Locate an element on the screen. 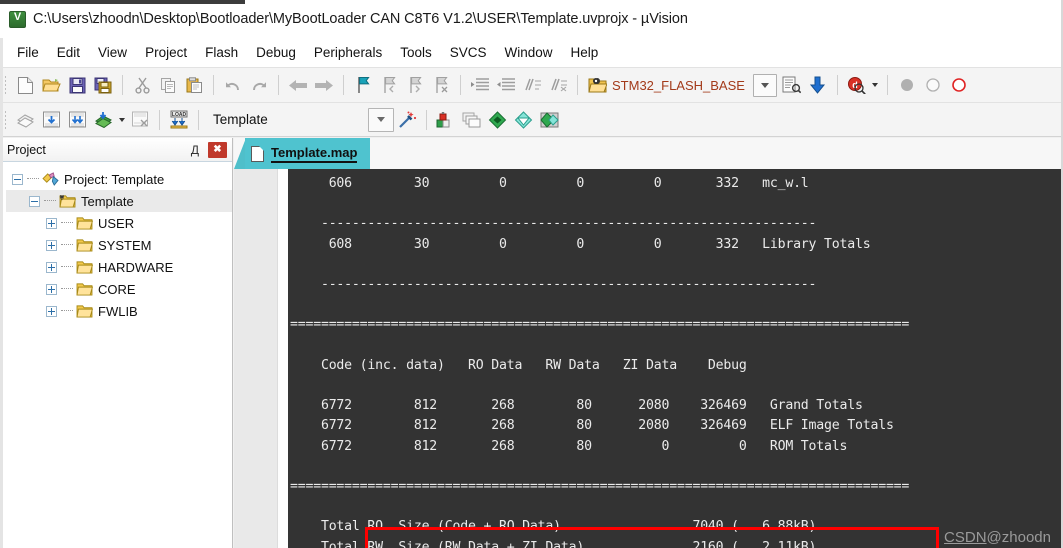  stop-build-icon is located at coordinates (140, 120).